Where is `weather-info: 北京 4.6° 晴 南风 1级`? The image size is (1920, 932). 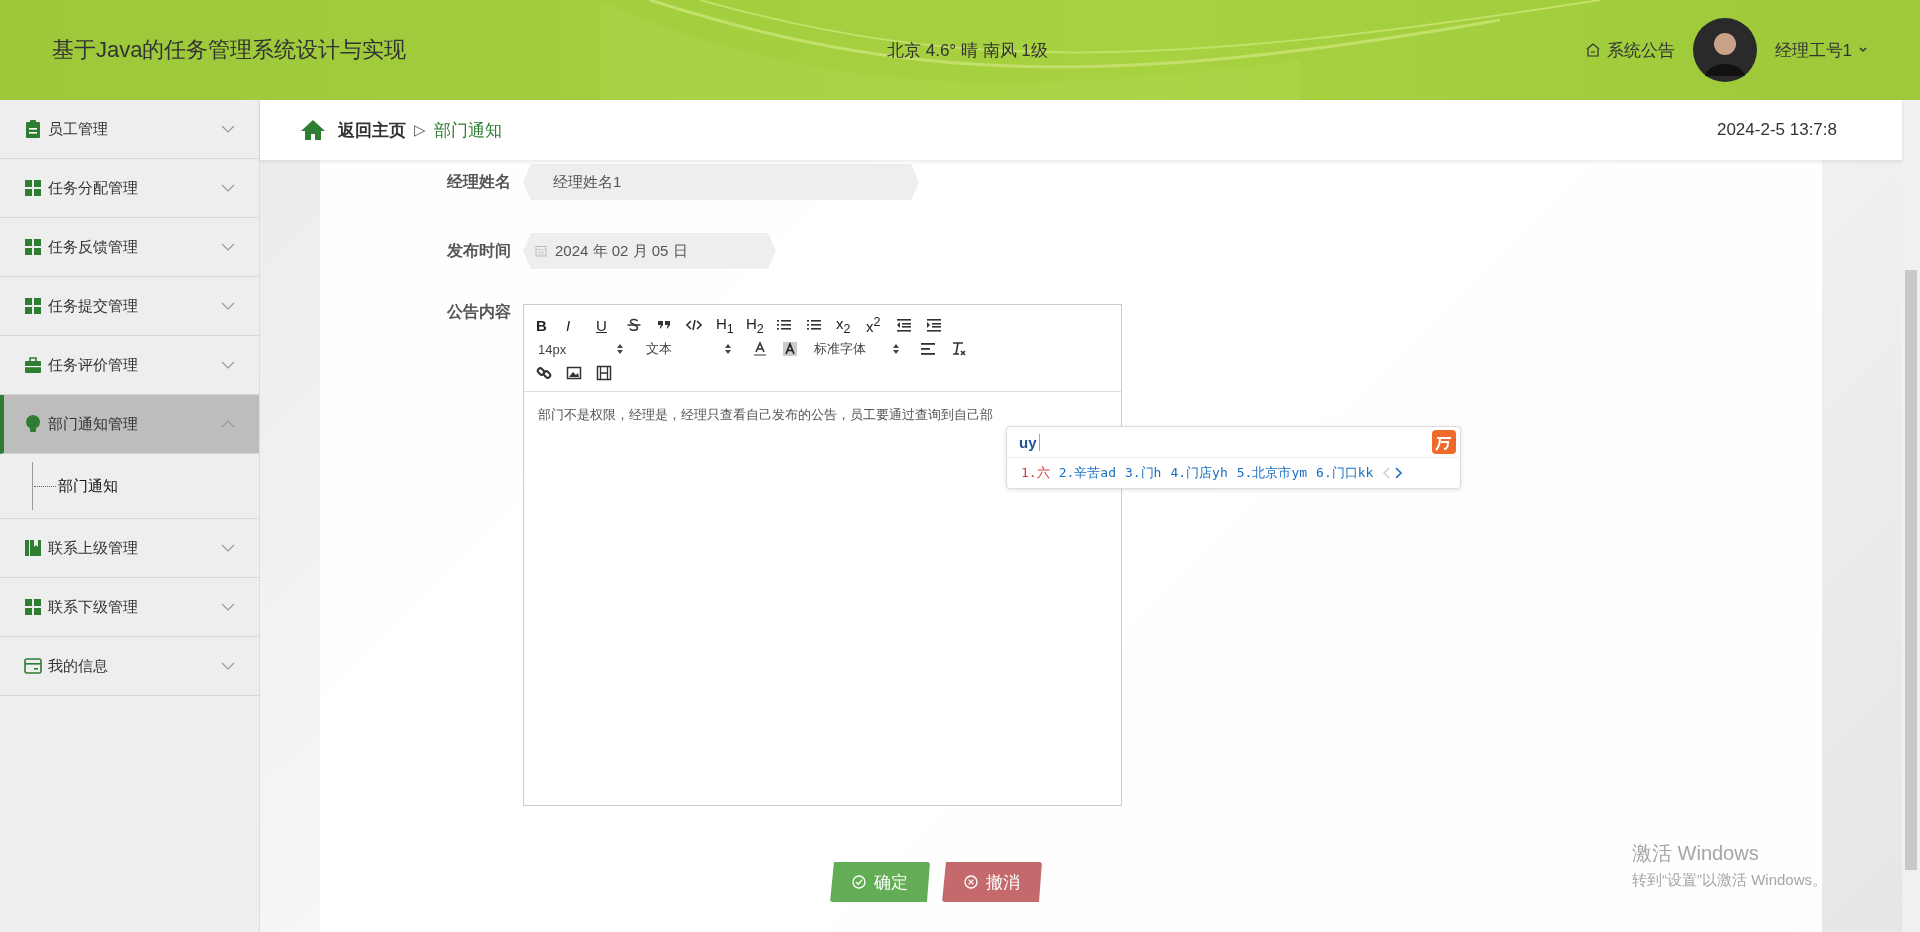 weather-info: 北京 4.6° 晴 南风 1级 is located at coordinates (967, 50).